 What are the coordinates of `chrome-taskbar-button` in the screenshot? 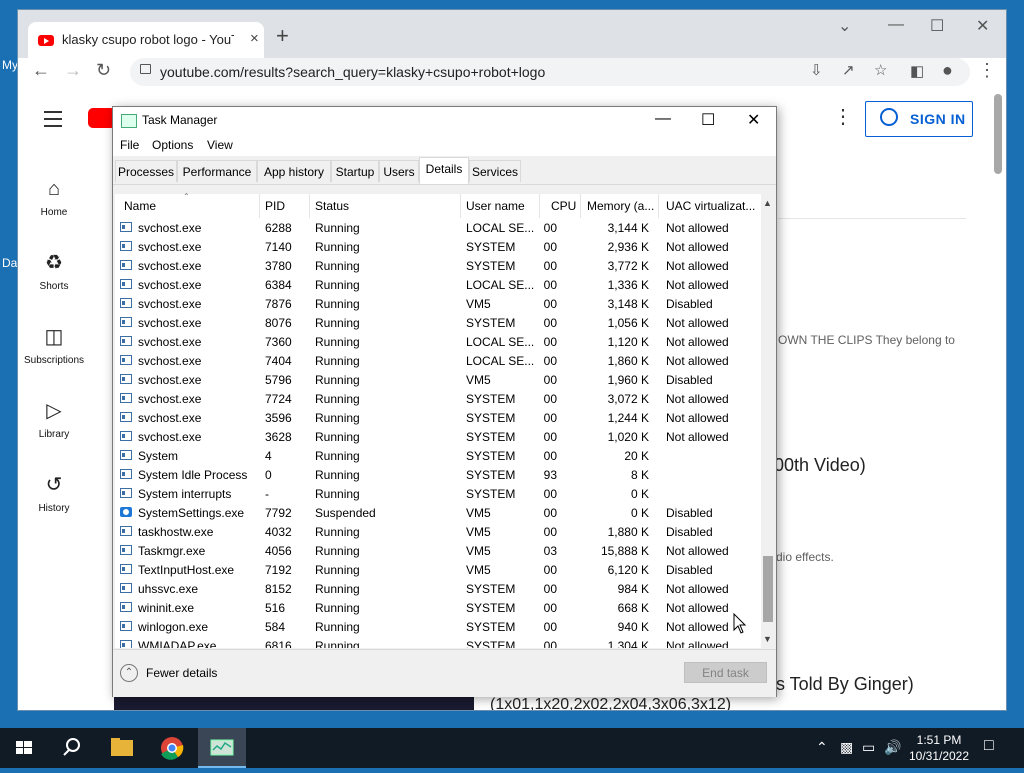 It's located at (172, 748).